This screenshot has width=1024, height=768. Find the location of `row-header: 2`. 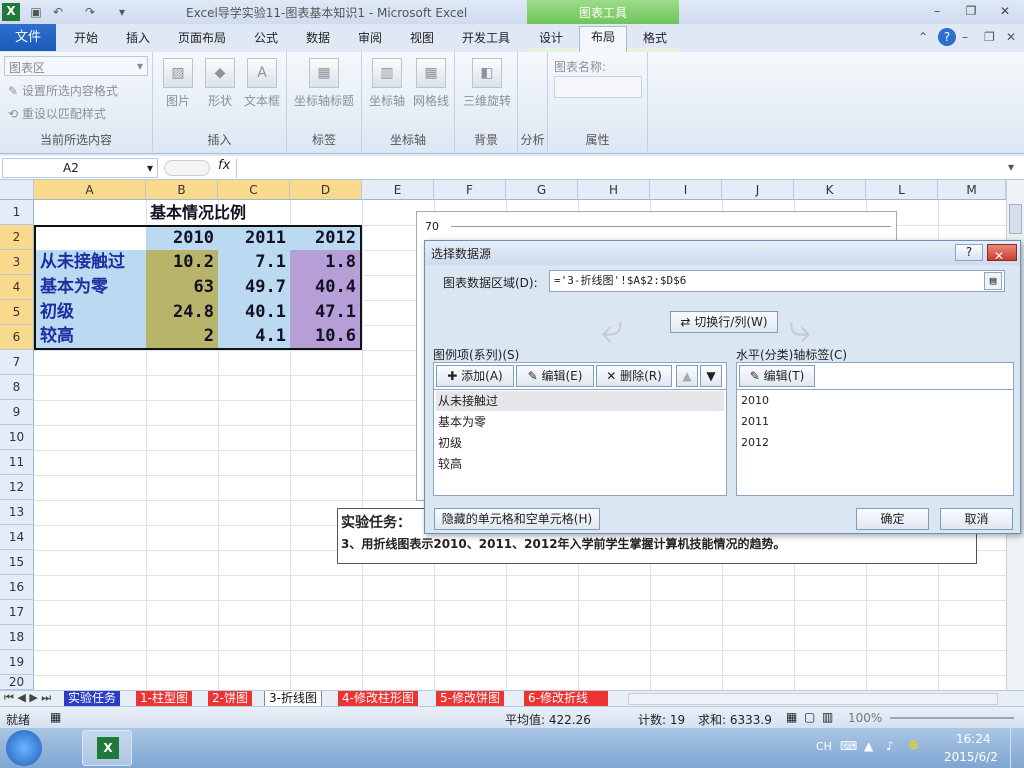

row-header: 2 is located at coordinates (17, 237).